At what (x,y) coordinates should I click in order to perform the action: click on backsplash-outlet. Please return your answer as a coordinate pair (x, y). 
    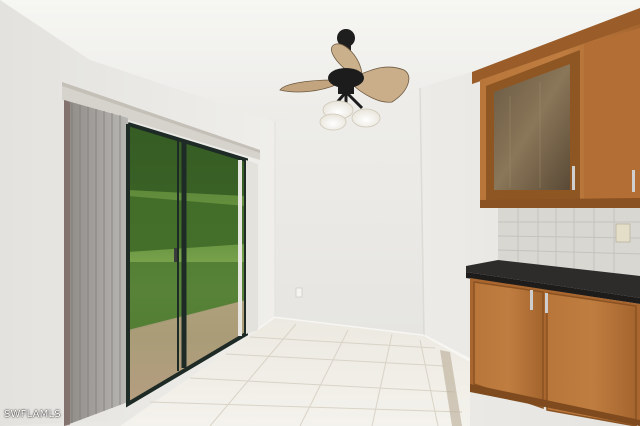
    Looking at the image, I should click on (623, 233).